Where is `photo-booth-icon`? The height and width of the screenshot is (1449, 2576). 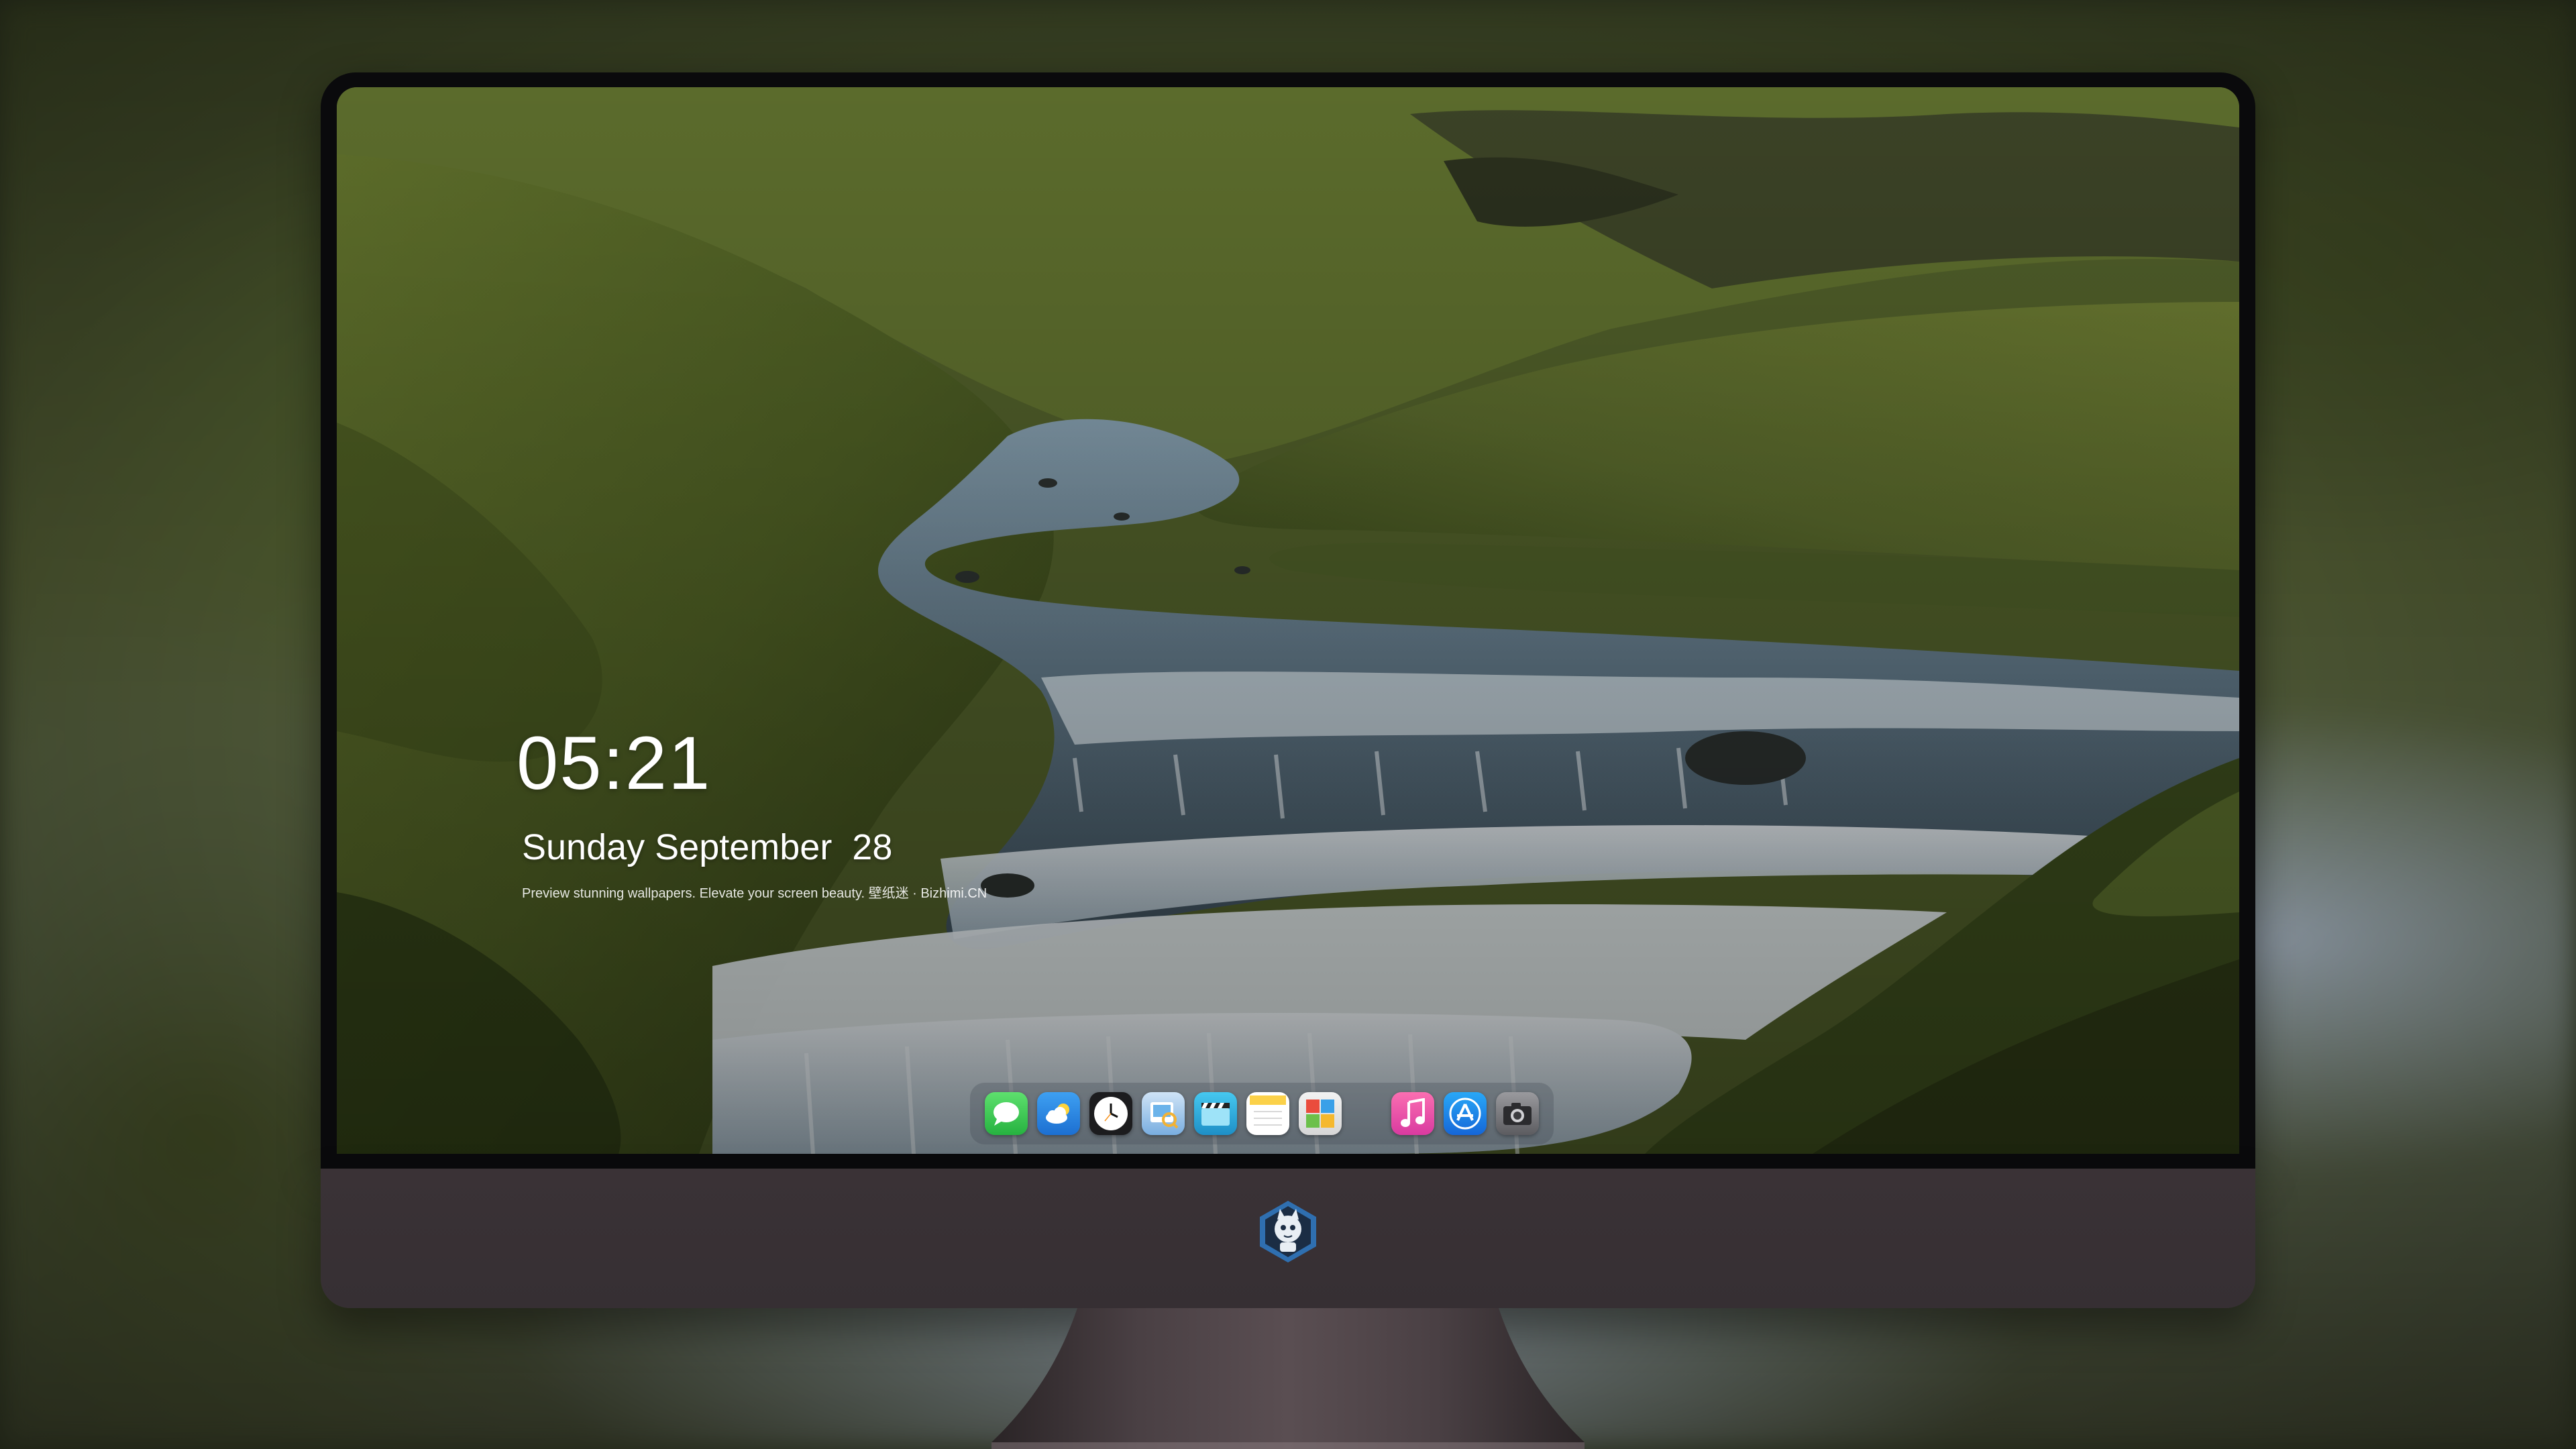 photo-booth-icon is located at coordinates (1320, 1113).